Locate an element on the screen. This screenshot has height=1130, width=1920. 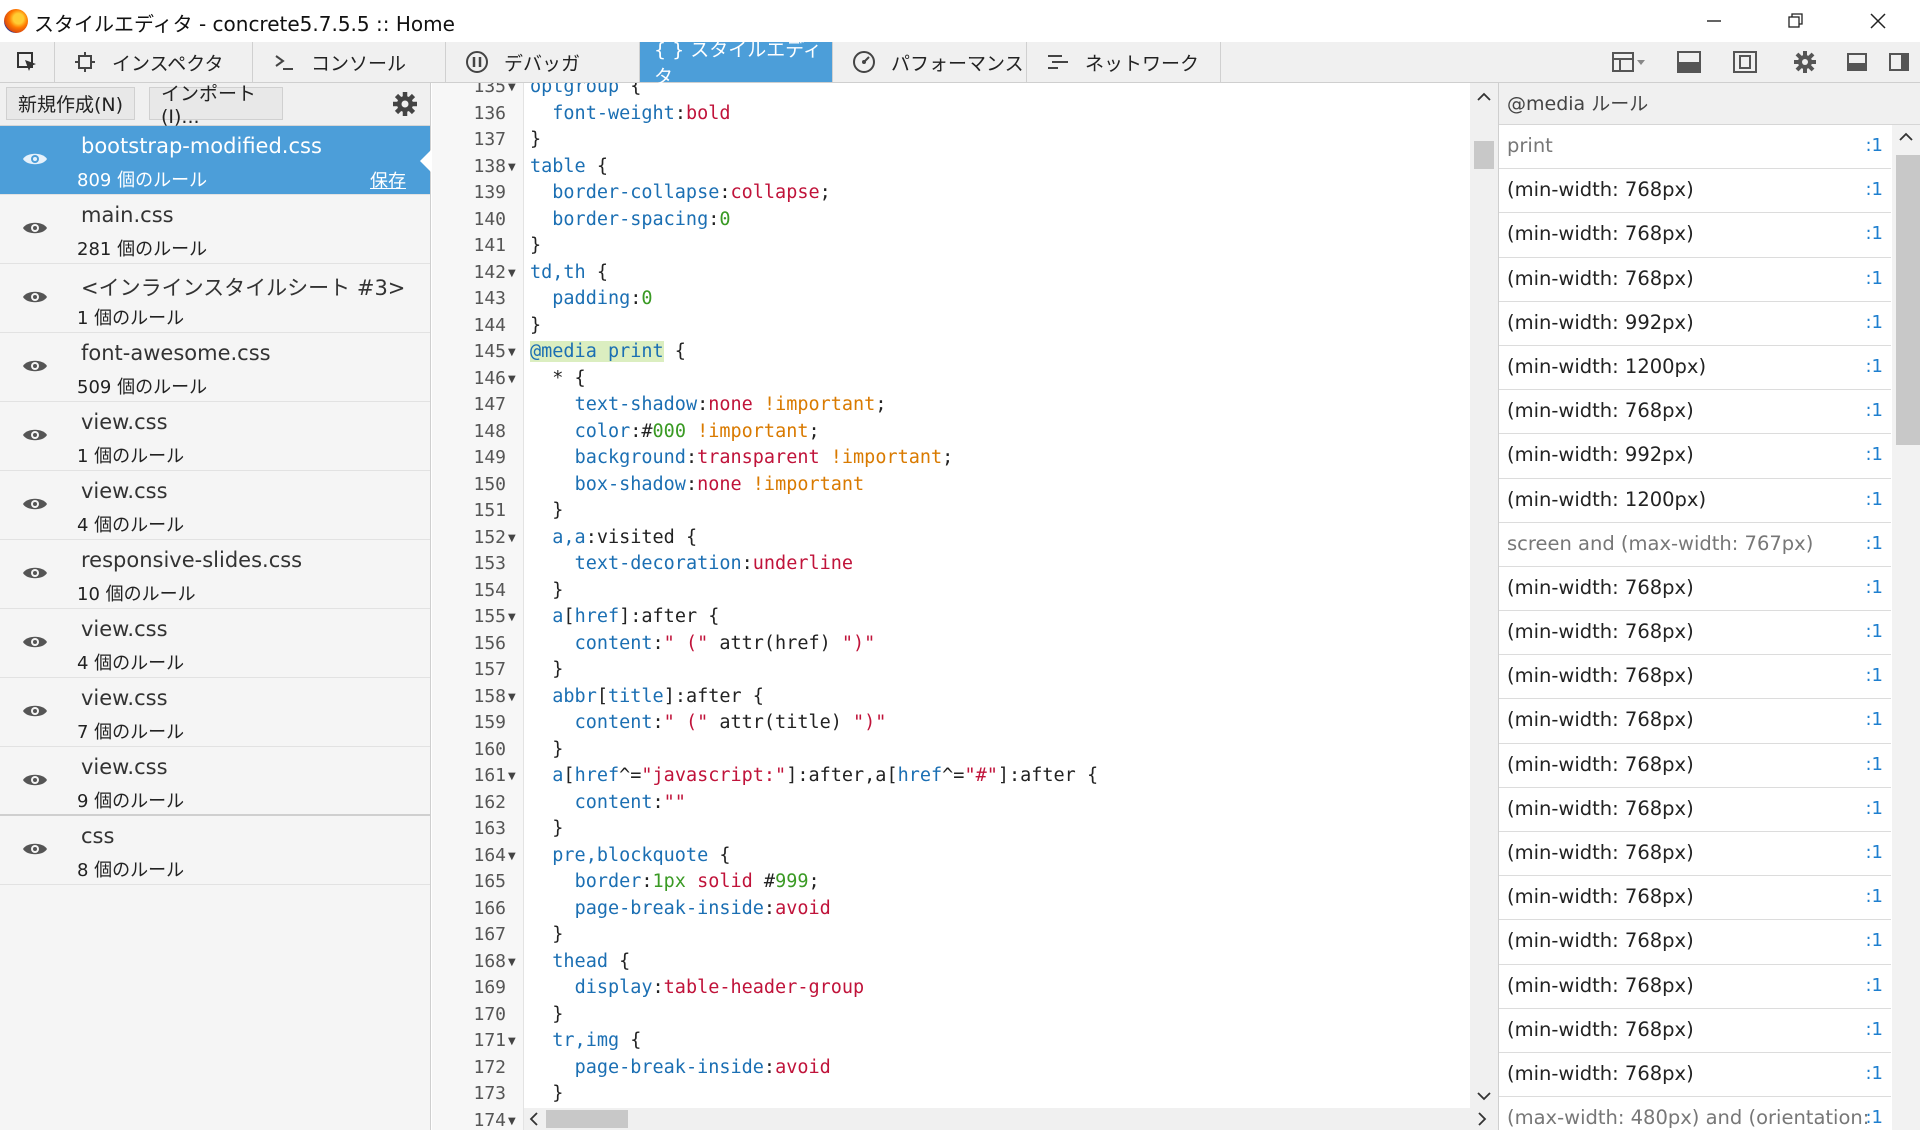
tab-debugger: デバッガ is located at coordinates (543, 62).